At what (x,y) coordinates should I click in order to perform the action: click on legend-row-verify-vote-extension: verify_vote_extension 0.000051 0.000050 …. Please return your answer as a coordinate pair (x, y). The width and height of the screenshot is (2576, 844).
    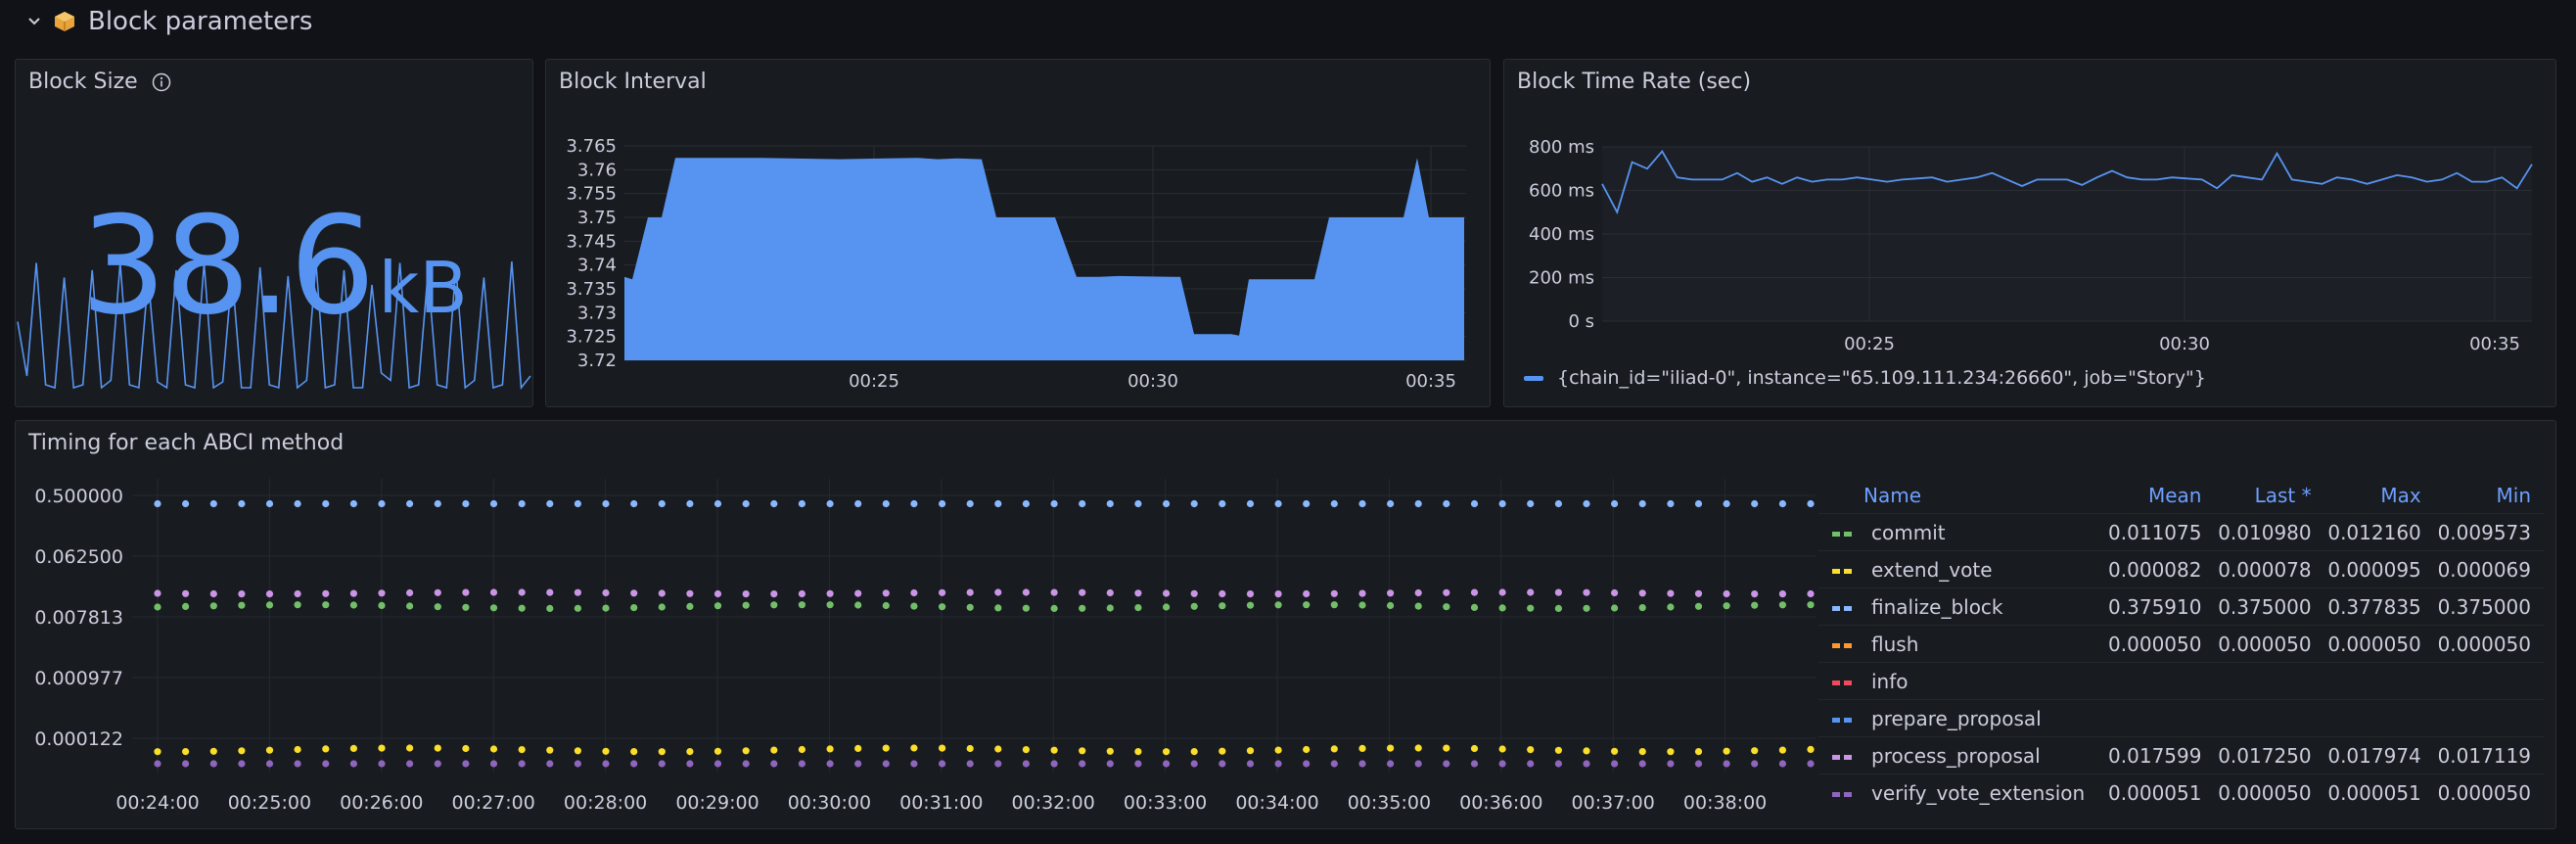
    Looking at the image, I should click on (2181, 793).